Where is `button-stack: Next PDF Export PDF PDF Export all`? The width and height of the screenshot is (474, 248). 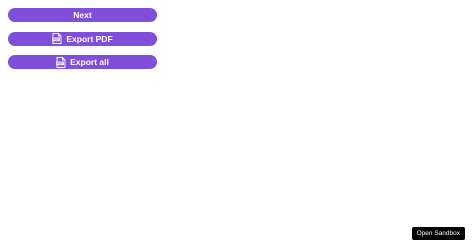
button-stack: Next PDF Export PDF PDF Export all is located at coordinates (82, 43).